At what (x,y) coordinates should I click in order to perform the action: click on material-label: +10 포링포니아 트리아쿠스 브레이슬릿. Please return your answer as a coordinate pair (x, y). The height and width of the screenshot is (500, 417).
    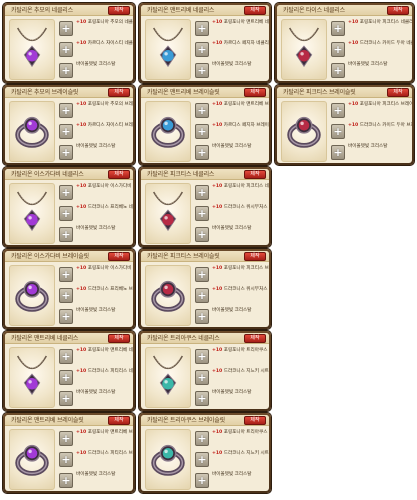
    Looking at the image, I should click on (240, 433).